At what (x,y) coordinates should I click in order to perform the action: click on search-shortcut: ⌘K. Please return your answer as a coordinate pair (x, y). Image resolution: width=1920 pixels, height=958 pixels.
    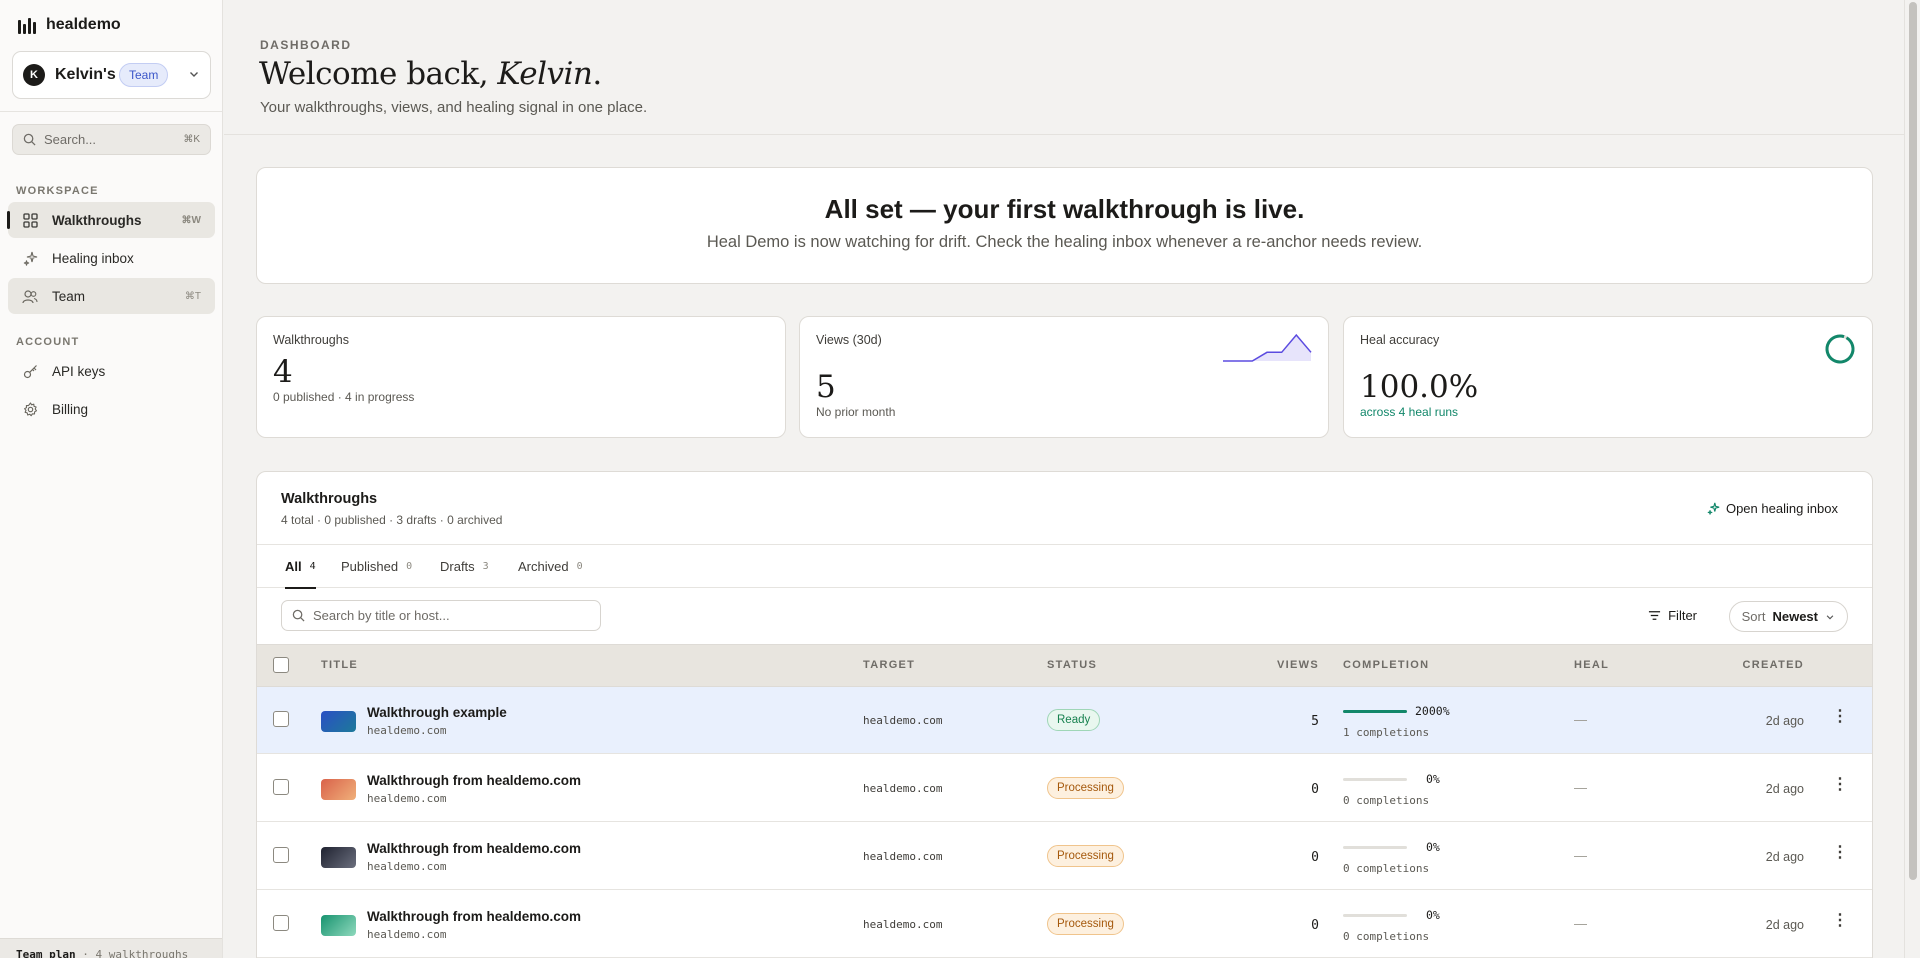
    Looking at the image, I should click on (191, 139).